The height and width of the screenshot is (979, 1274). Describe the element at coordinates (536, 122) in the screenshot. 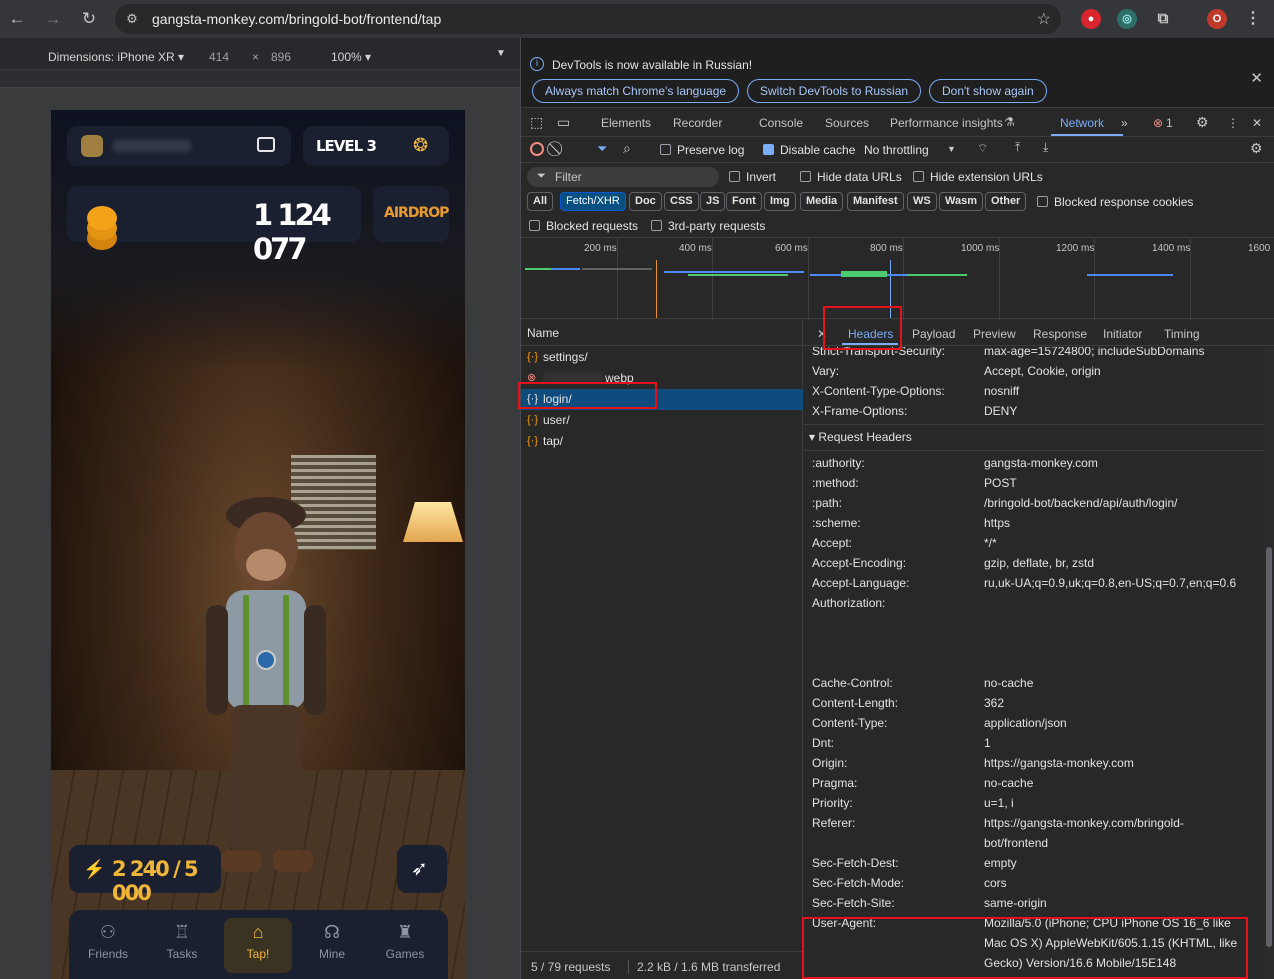

I see `inspect-element-icon: ⬚` at that location.